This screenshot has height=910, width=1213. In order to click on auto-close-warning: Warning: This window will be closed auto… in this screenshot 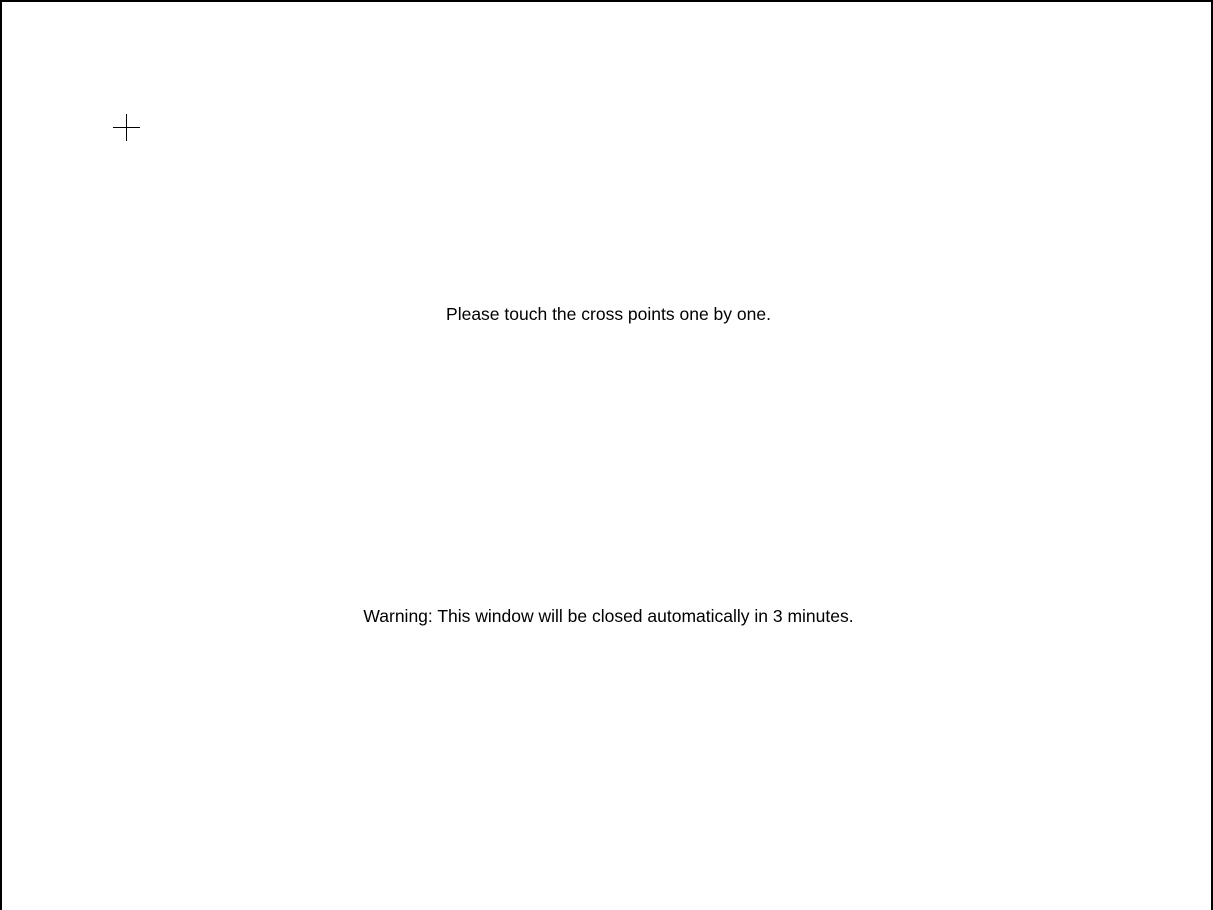, I will do `click(608, 616)`.